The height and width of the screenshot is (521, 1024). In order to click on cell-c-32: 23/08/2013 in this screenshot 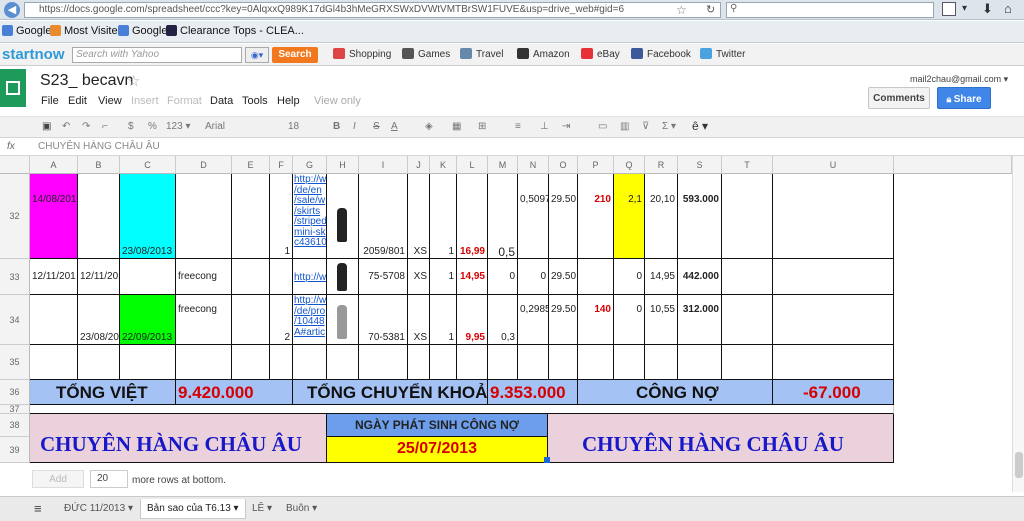, I will do `click(148, 216)`.